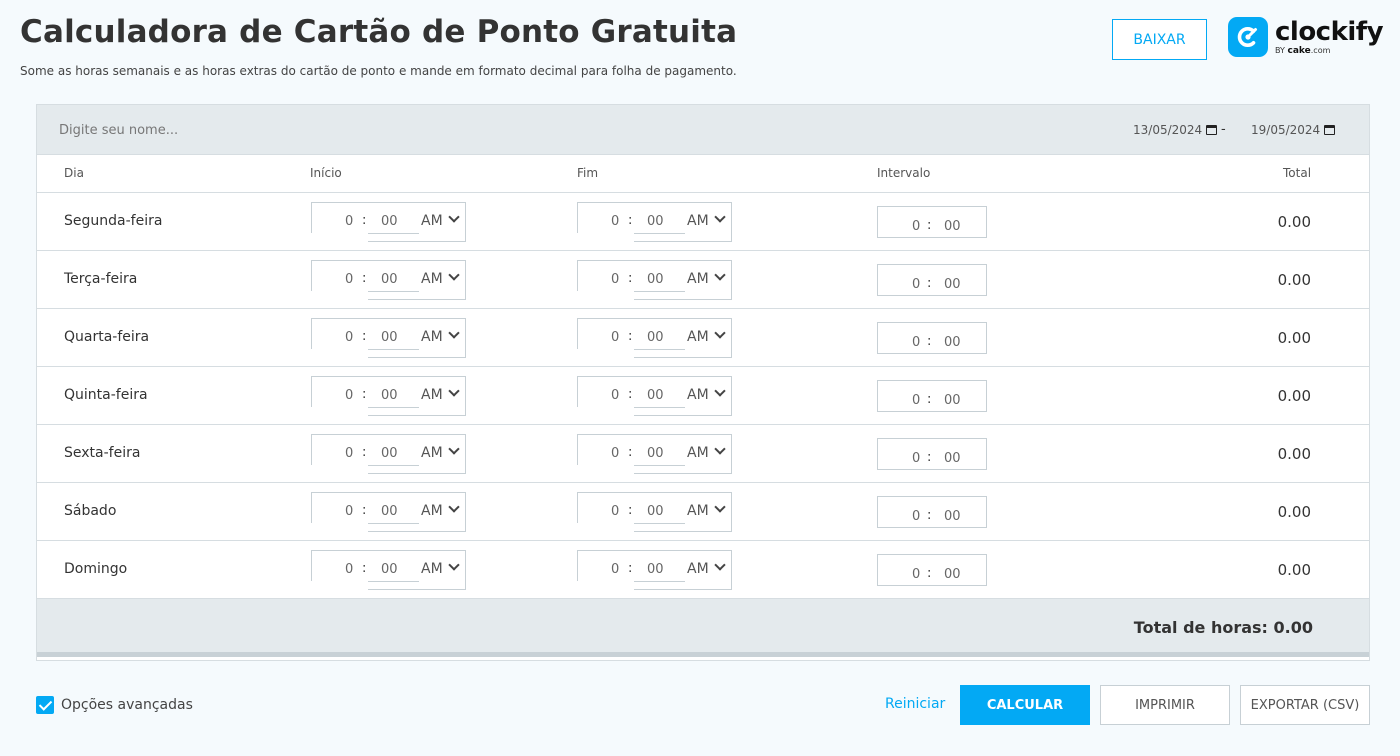 This screenshot has width=1400, height=756. What do you see at coordinates (349, 130) in the screenshot?
I see `name-input` at bounding box center [349, 130].